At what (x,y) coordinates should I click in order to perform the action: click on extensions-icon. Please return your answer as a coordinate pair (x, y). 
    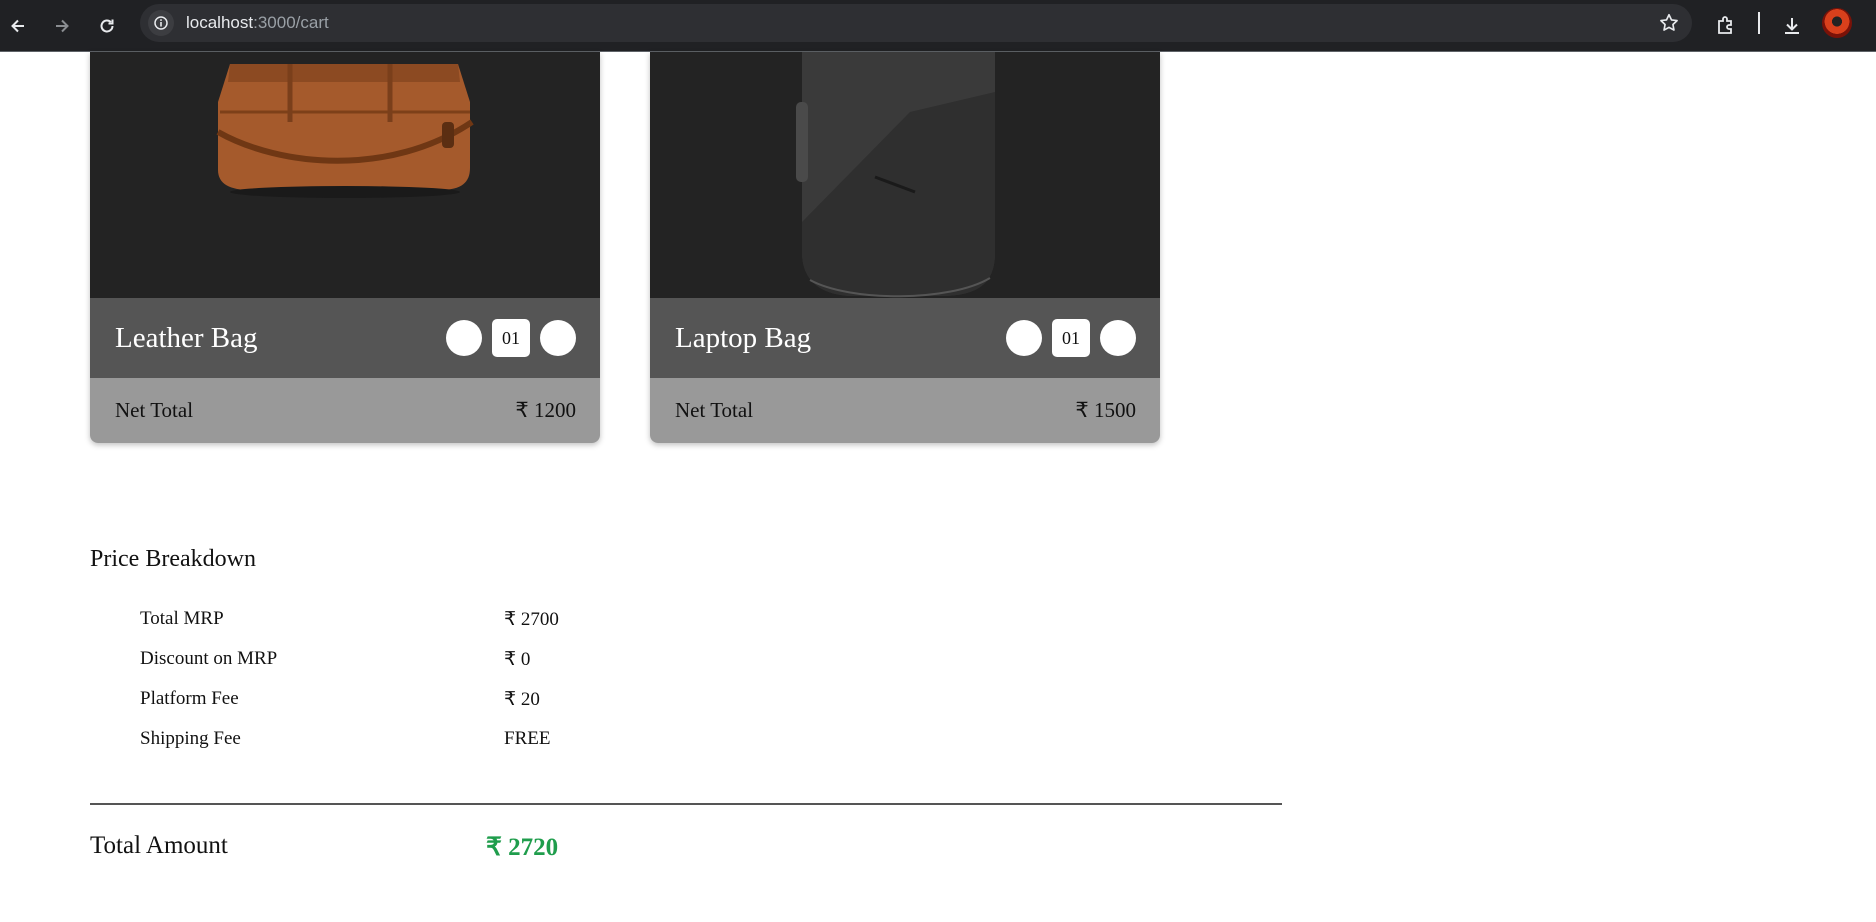
    Looking at the image, I should click on (1726, 26).